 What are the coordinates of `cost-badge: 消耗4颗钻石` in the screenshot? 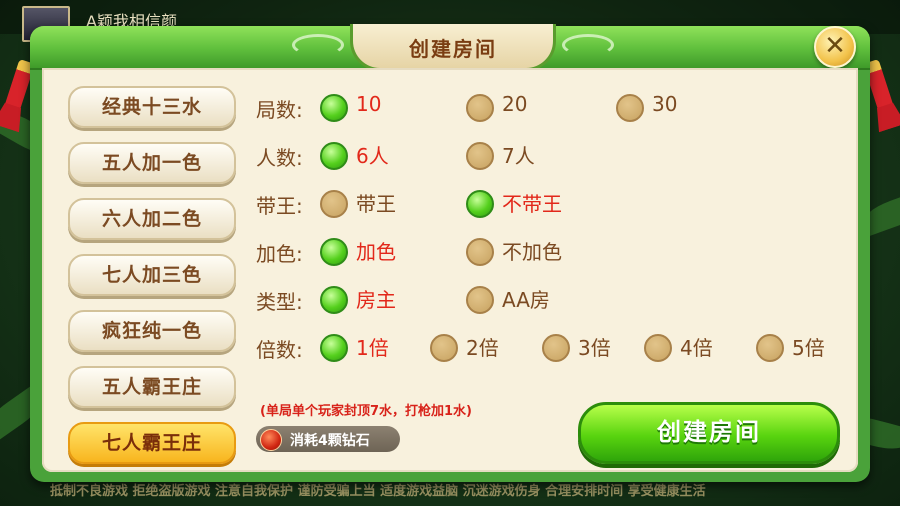 It's located at (328, 439).